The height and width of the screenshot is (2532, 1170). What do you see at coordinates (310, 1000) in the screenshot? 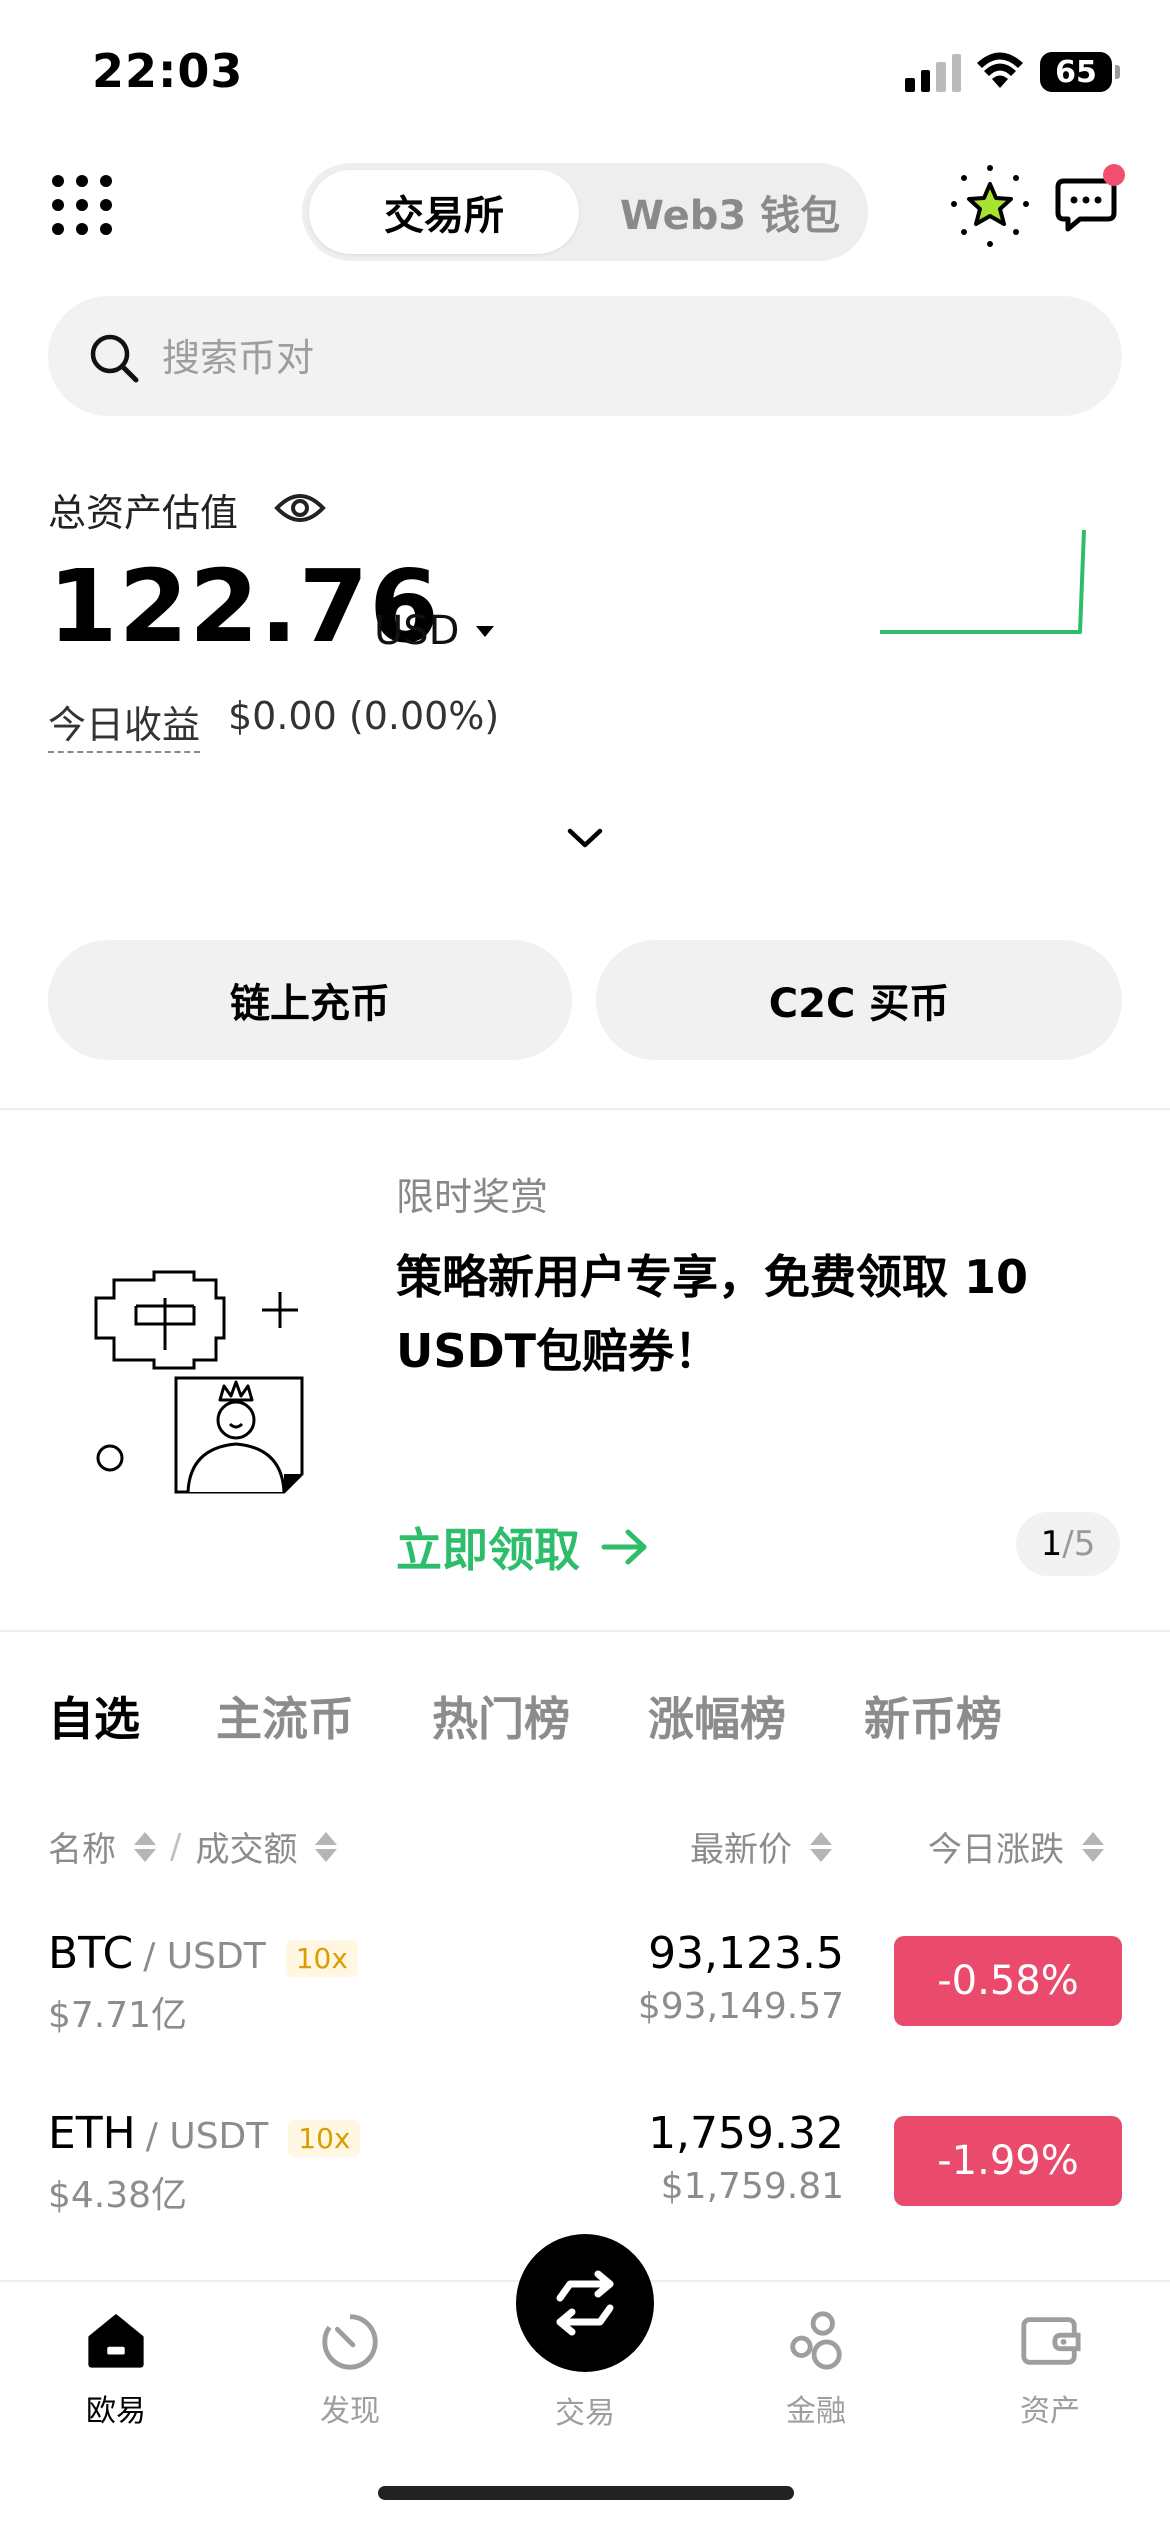
I see `onchain-deposit-button: 链上充币` at bounding box center [310, 1000].